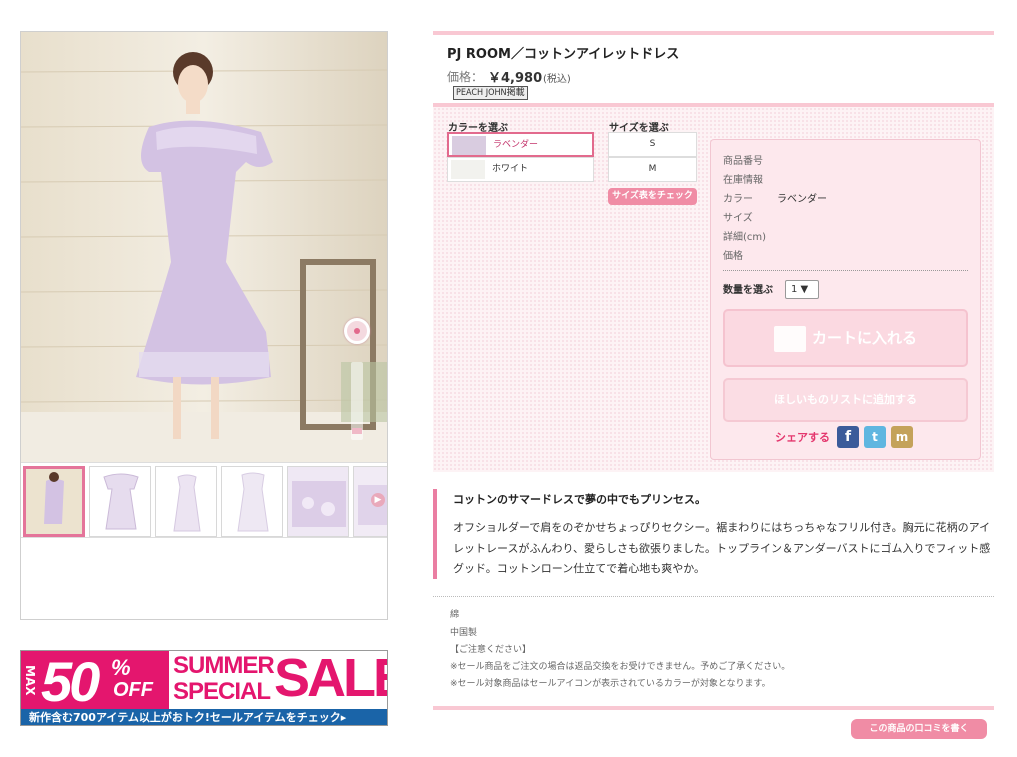  I want to click on thumbnail-strip: ▶, so click(204, 500).